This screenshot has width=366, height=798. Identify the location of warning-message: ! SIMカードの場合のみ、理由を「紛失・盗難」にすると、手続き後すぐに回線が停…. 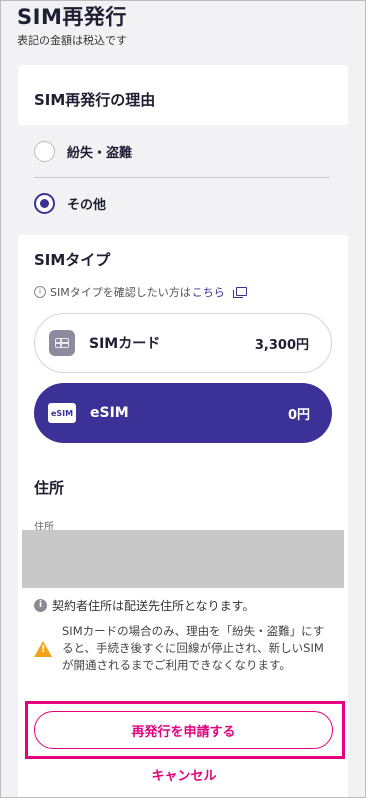
(184, 648).